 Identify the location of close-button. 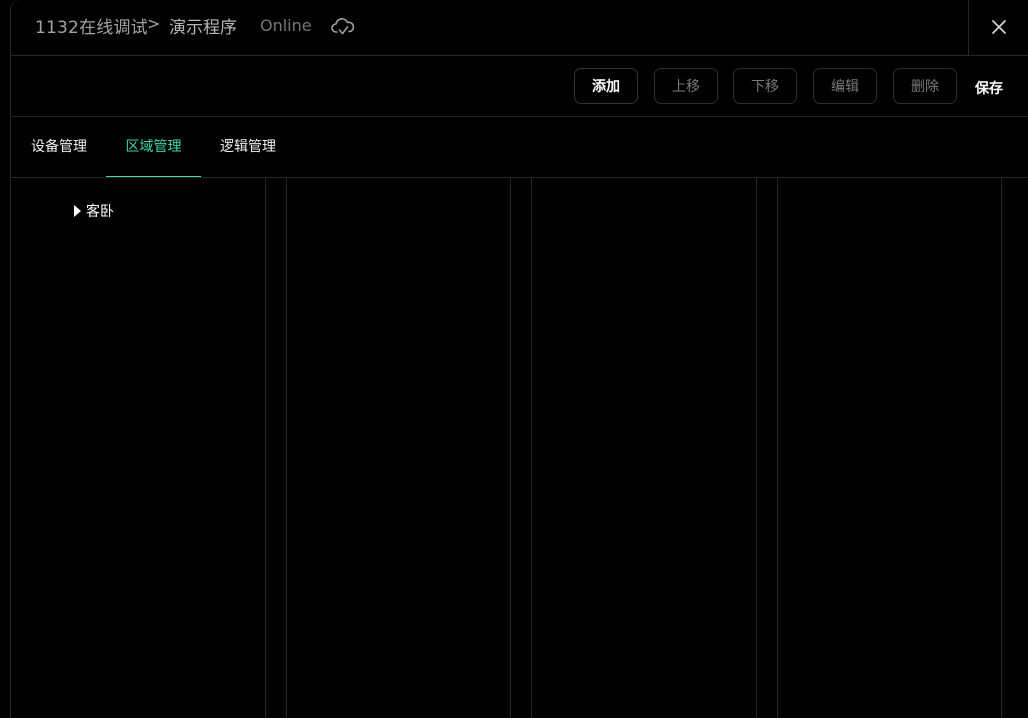
(998, 27).